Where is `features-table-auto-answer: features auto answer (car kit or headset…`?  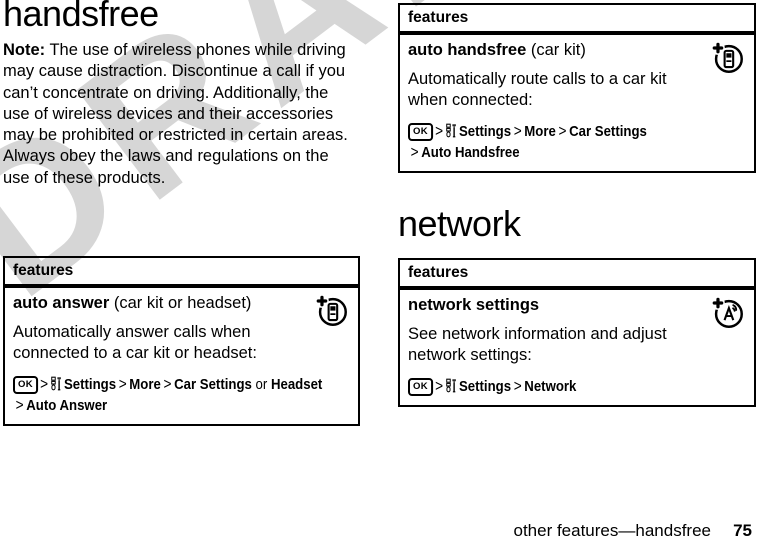 features-table-auto-answer: features auto answer (car kit or headset… is located at coordinates (181, 341).